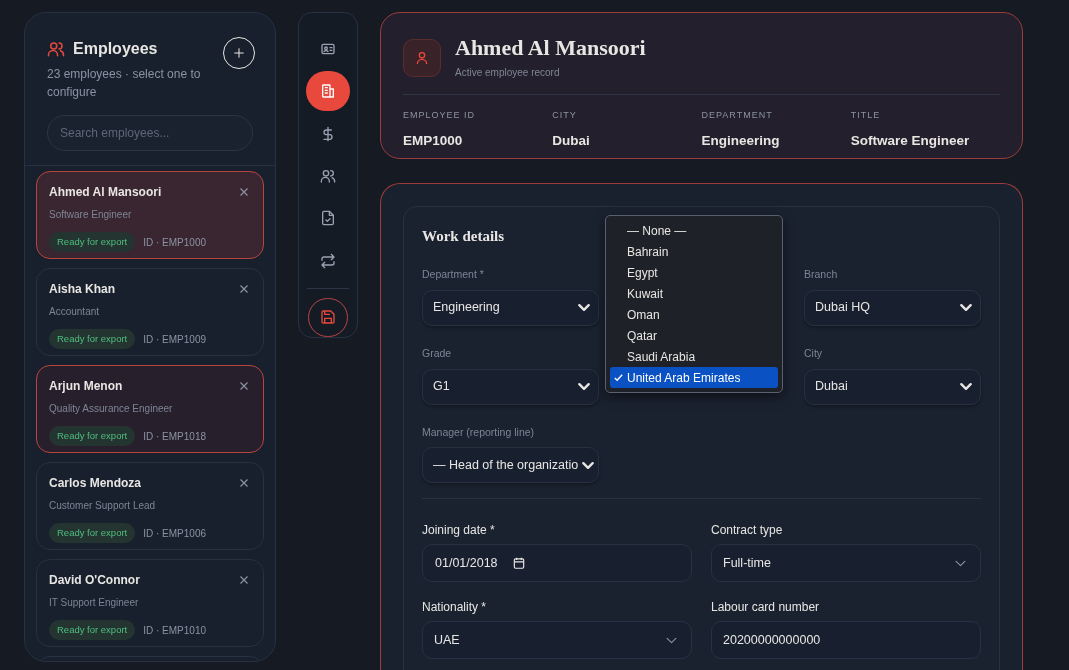  I want to click on field-label: Branch, so click(821, 274).